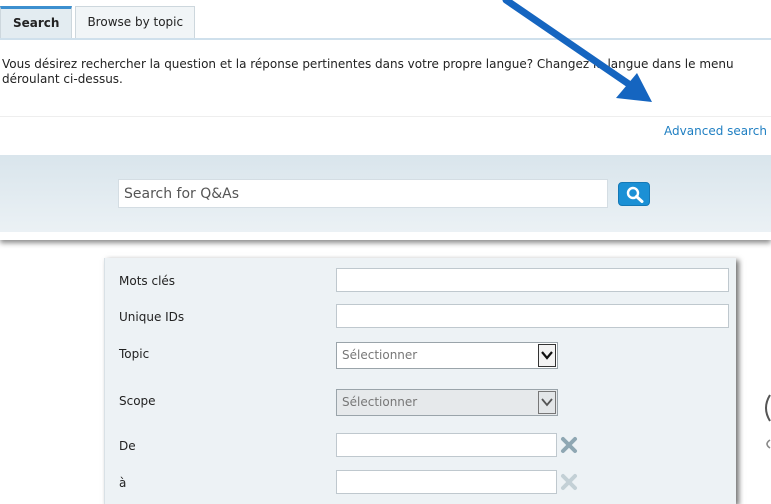  Describe the element at coordinates (134, 354) in the screenshot. I see `topic-label: Topic` at that location.